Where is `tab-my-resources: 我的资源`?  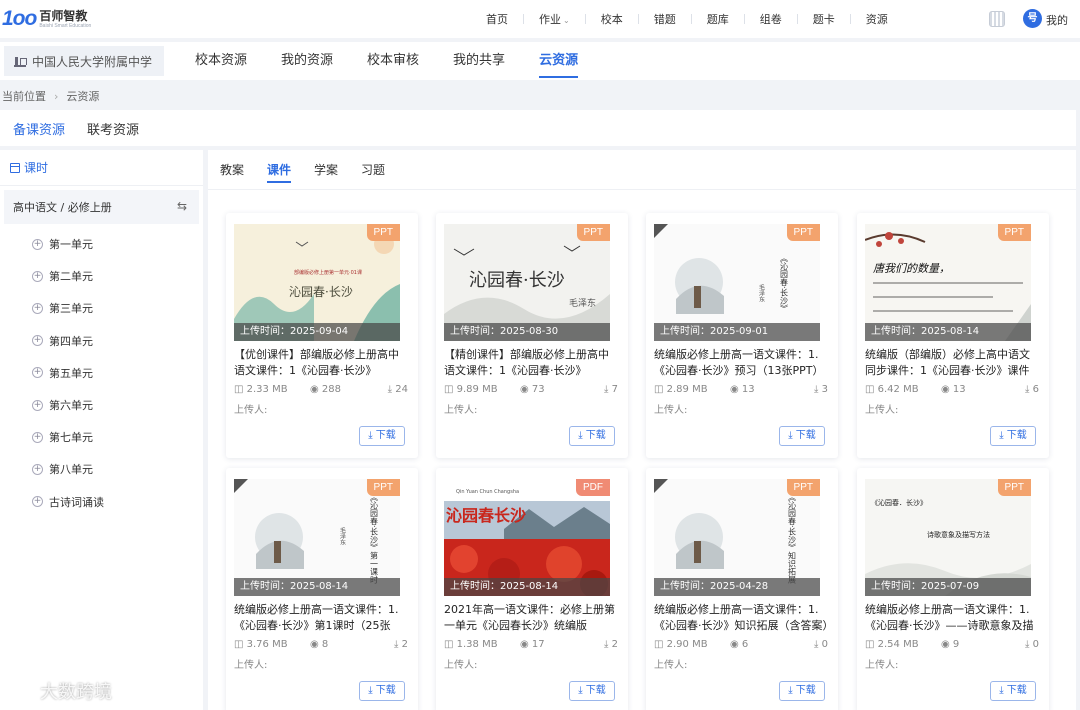
tab-my-resources: 我的资源 is located at coordinates (307, 61).